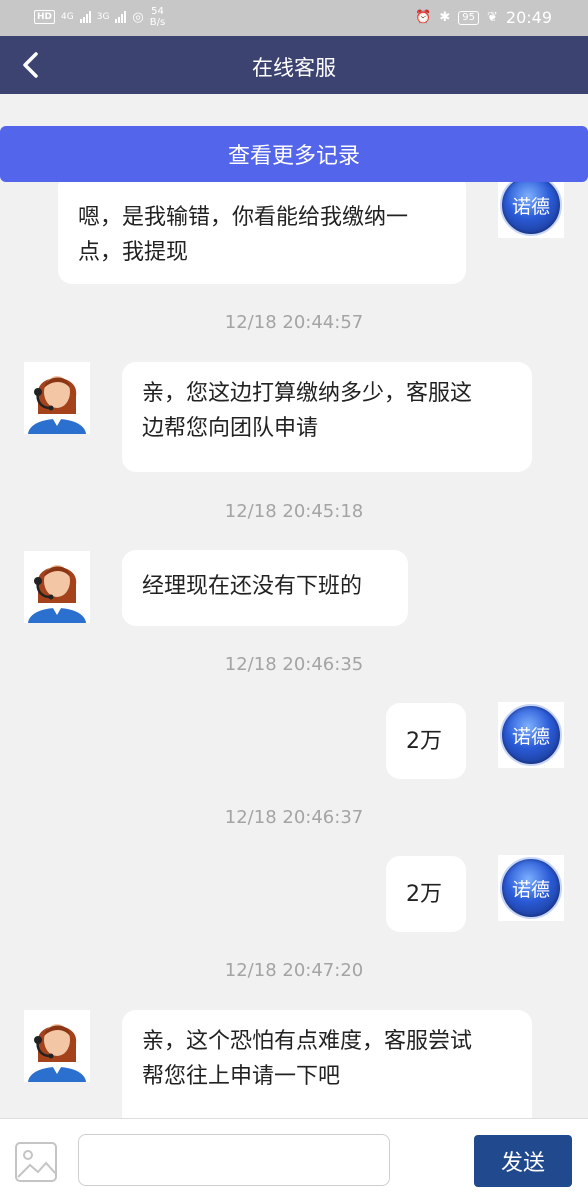 The image size is (588, 1200). Describe the element at coordinates (307, 1041) in the screenshot. I see `message-line: 亲，这个恐怕有点难度，客服尝试` at that location.